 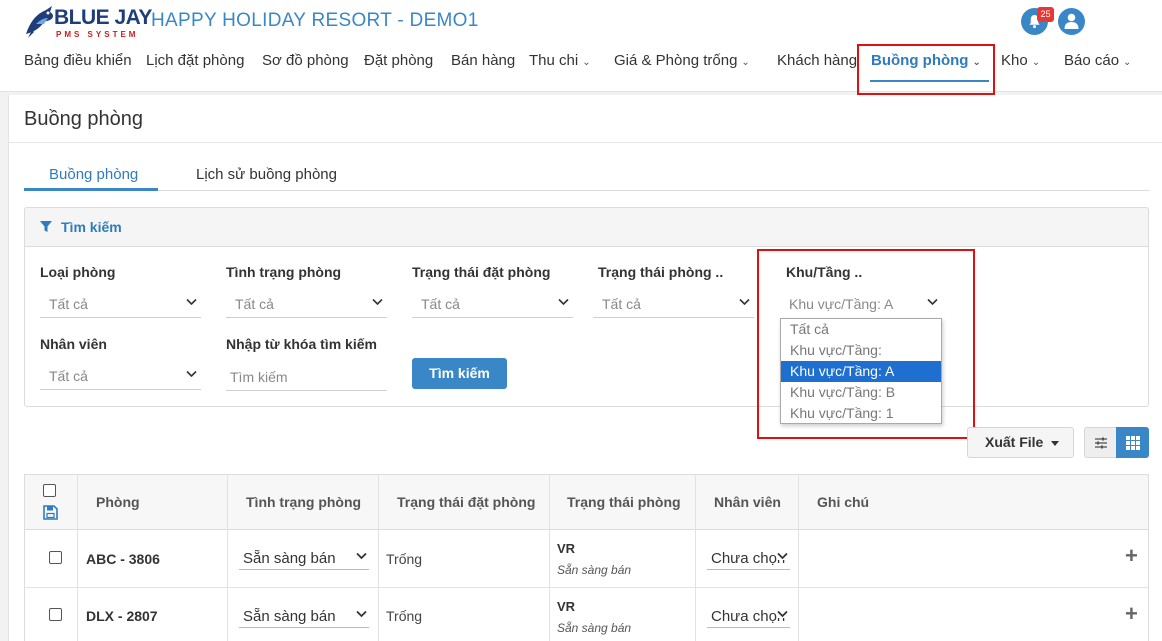 I want to click on room-status-label: Trạng thái phòng .., so click(x=661, y=272).